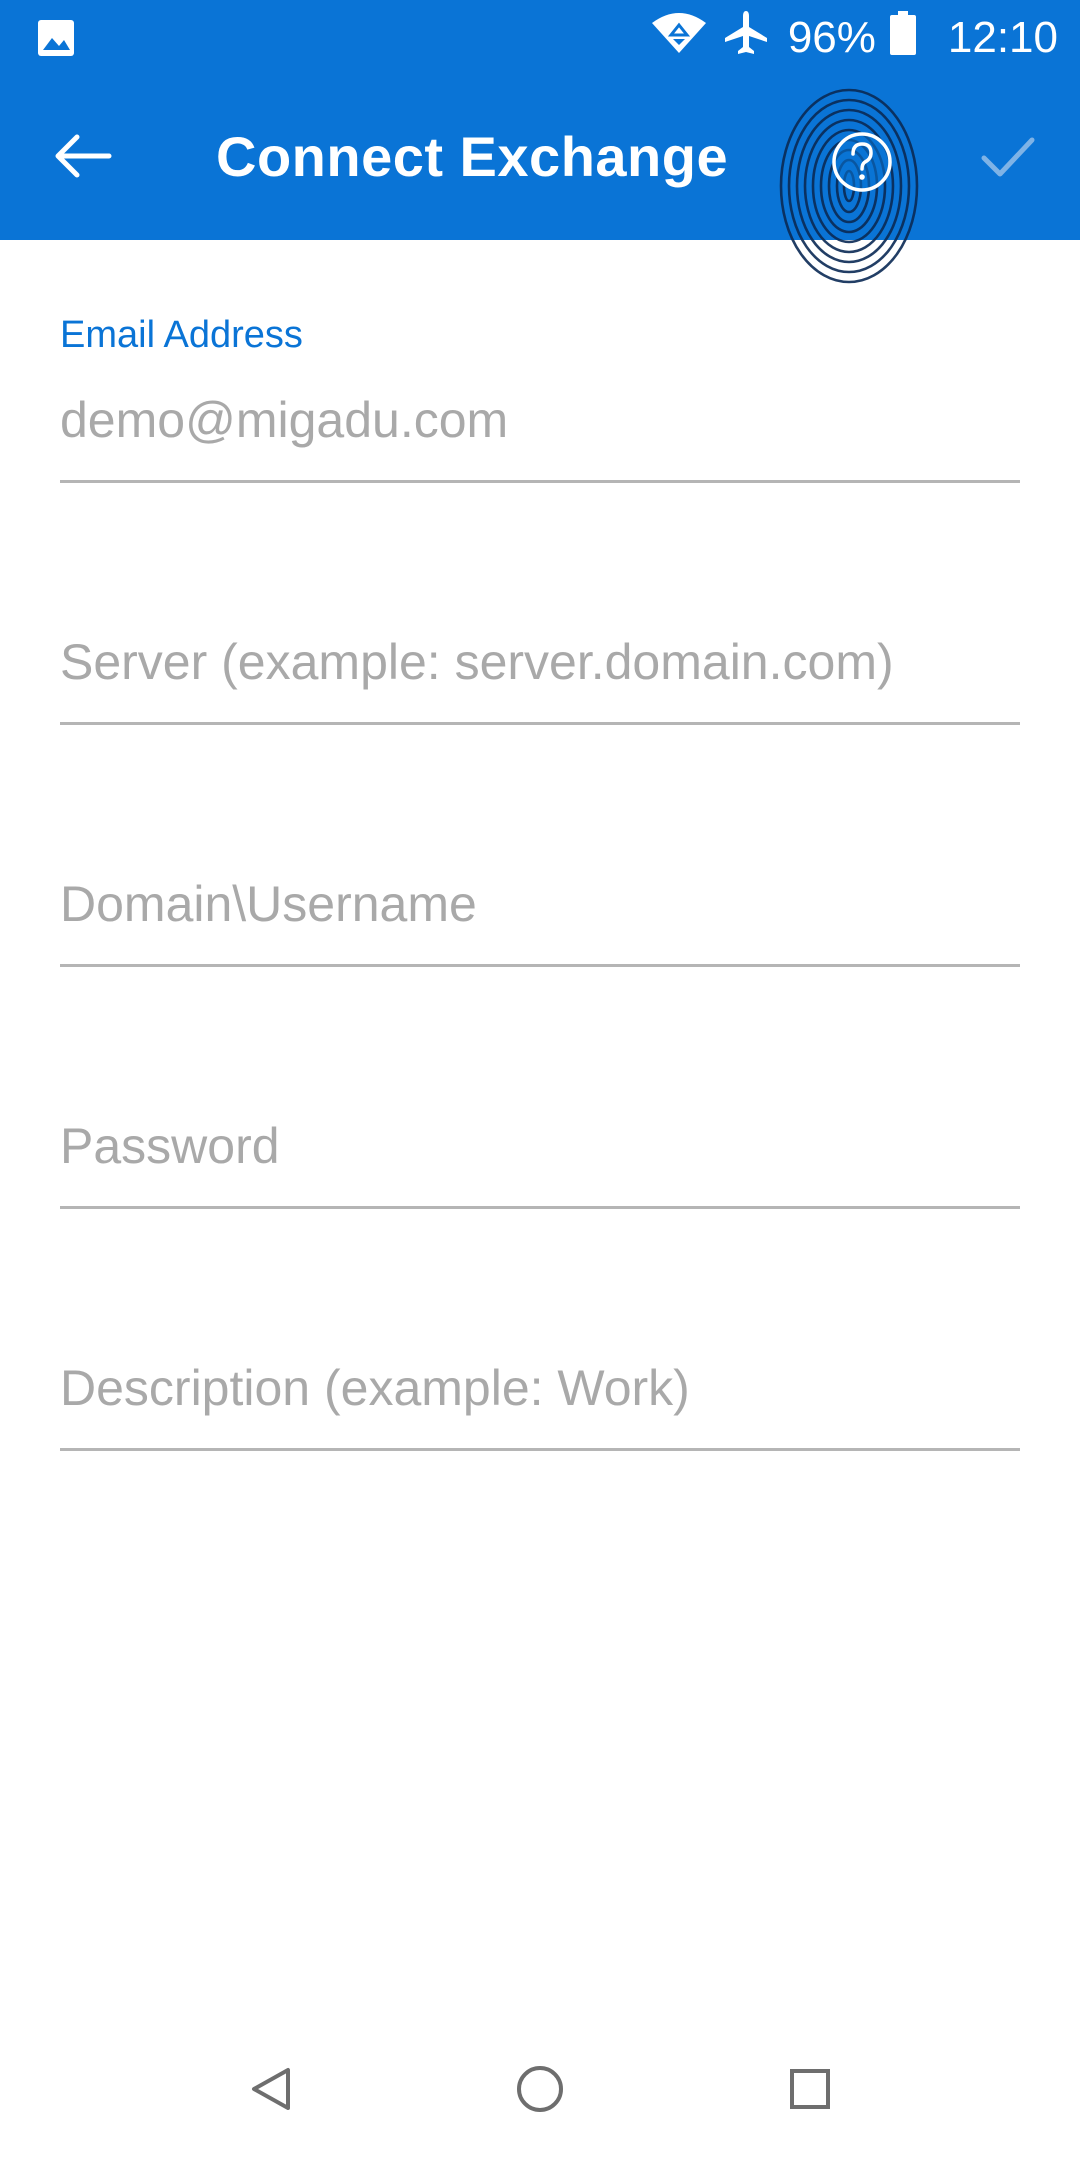 This screenshot has width=1080, height=2160. Describe the element at coordinates (849, 194) in the screenshot. I see `help-icon` at that location.